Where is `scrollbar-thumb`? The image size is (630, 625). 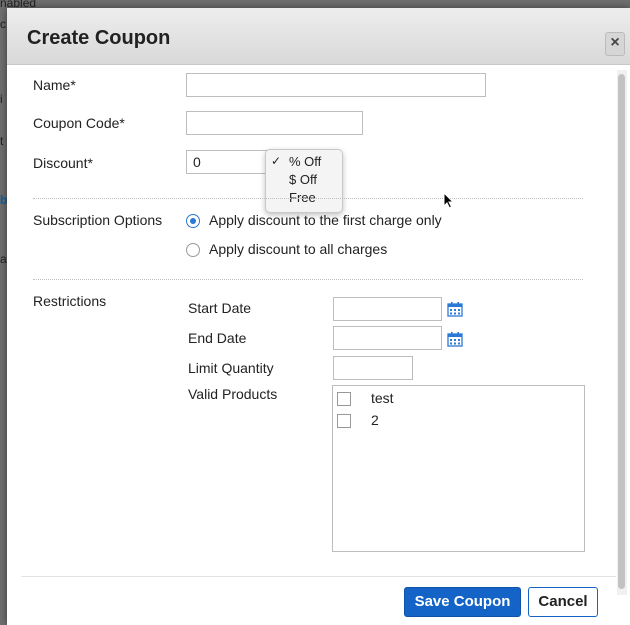 scrollbar-thumb is located at coordinates (621, 331).